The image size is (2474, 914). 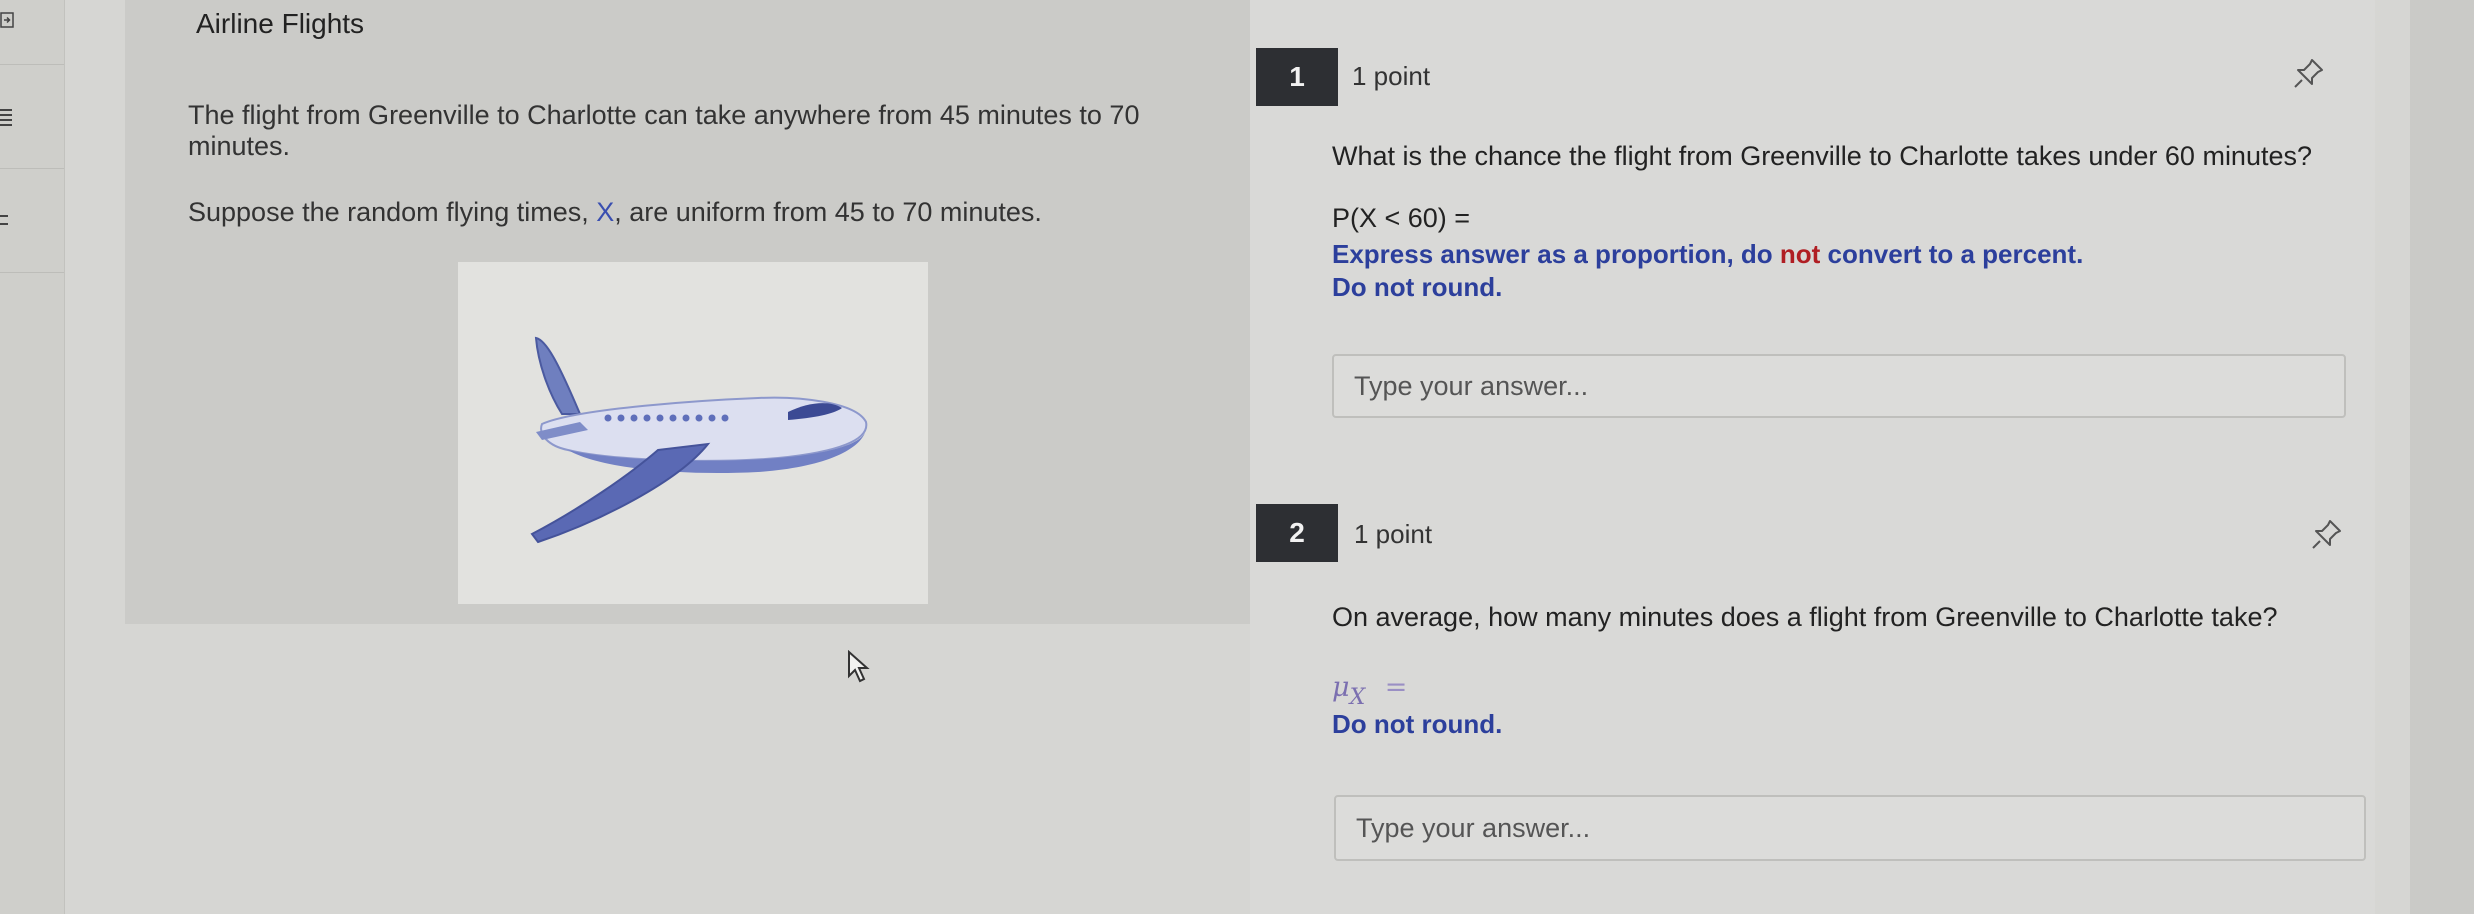 What do you see at coordinates (2442, 457) in the screenshot?
I see `right-scroll-edge` at bounding box center [2442, 457].